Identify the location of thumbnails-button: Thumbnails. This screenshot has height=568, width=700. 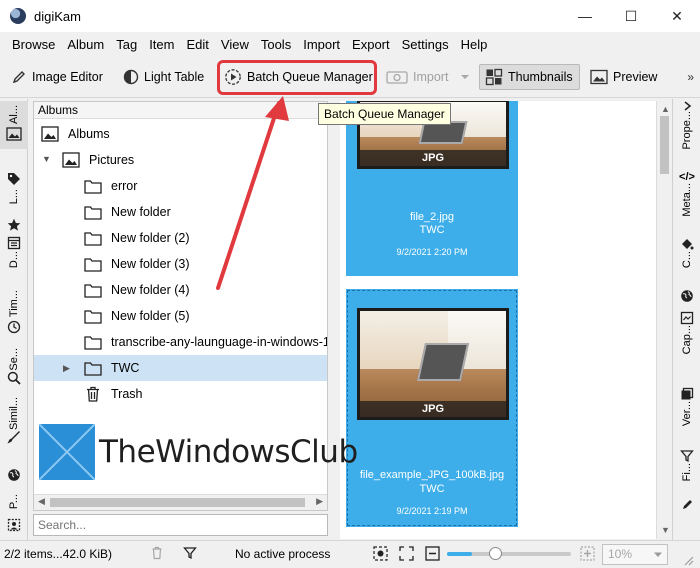
(529, 77).